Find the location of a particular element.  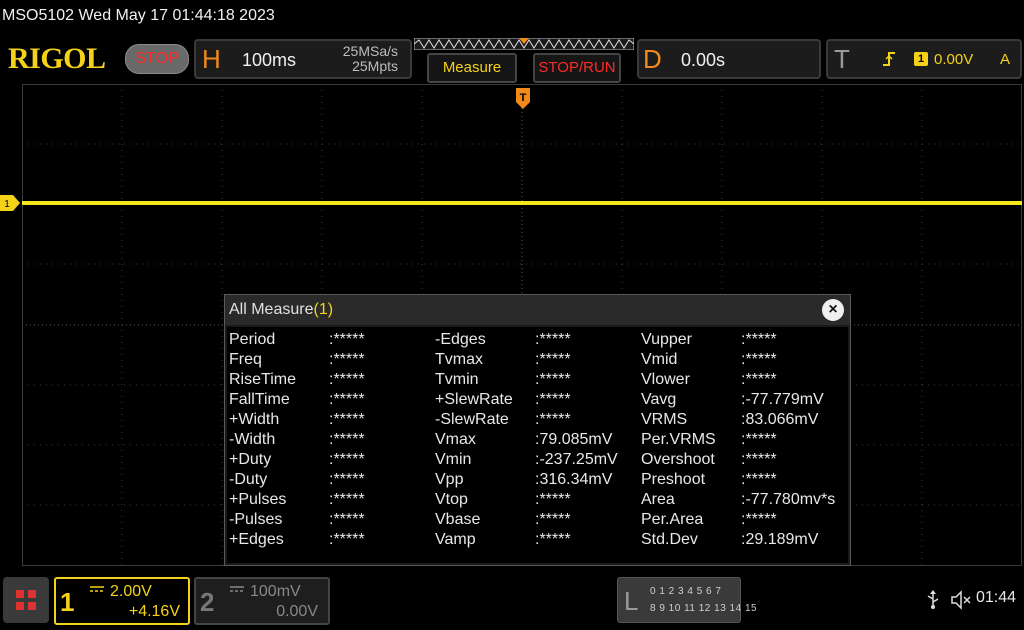

measure-row: +Duty :***** is located at coordinates (329, 461).